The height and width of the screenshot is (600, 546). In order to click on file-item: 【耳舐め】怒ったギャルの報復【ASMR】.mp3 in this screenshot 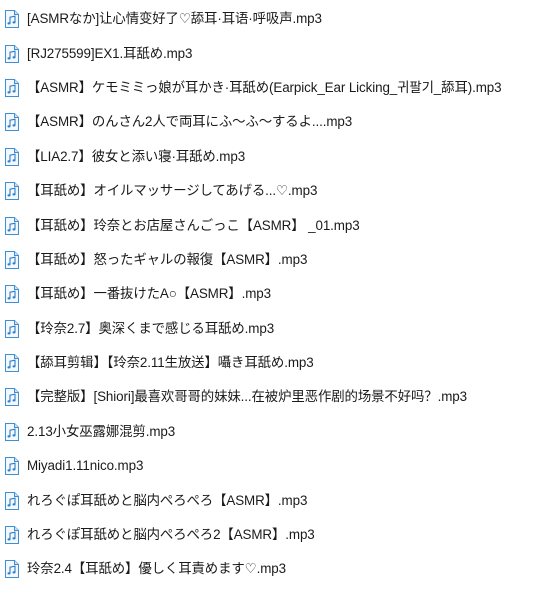, I will do `click(273, 260)`.